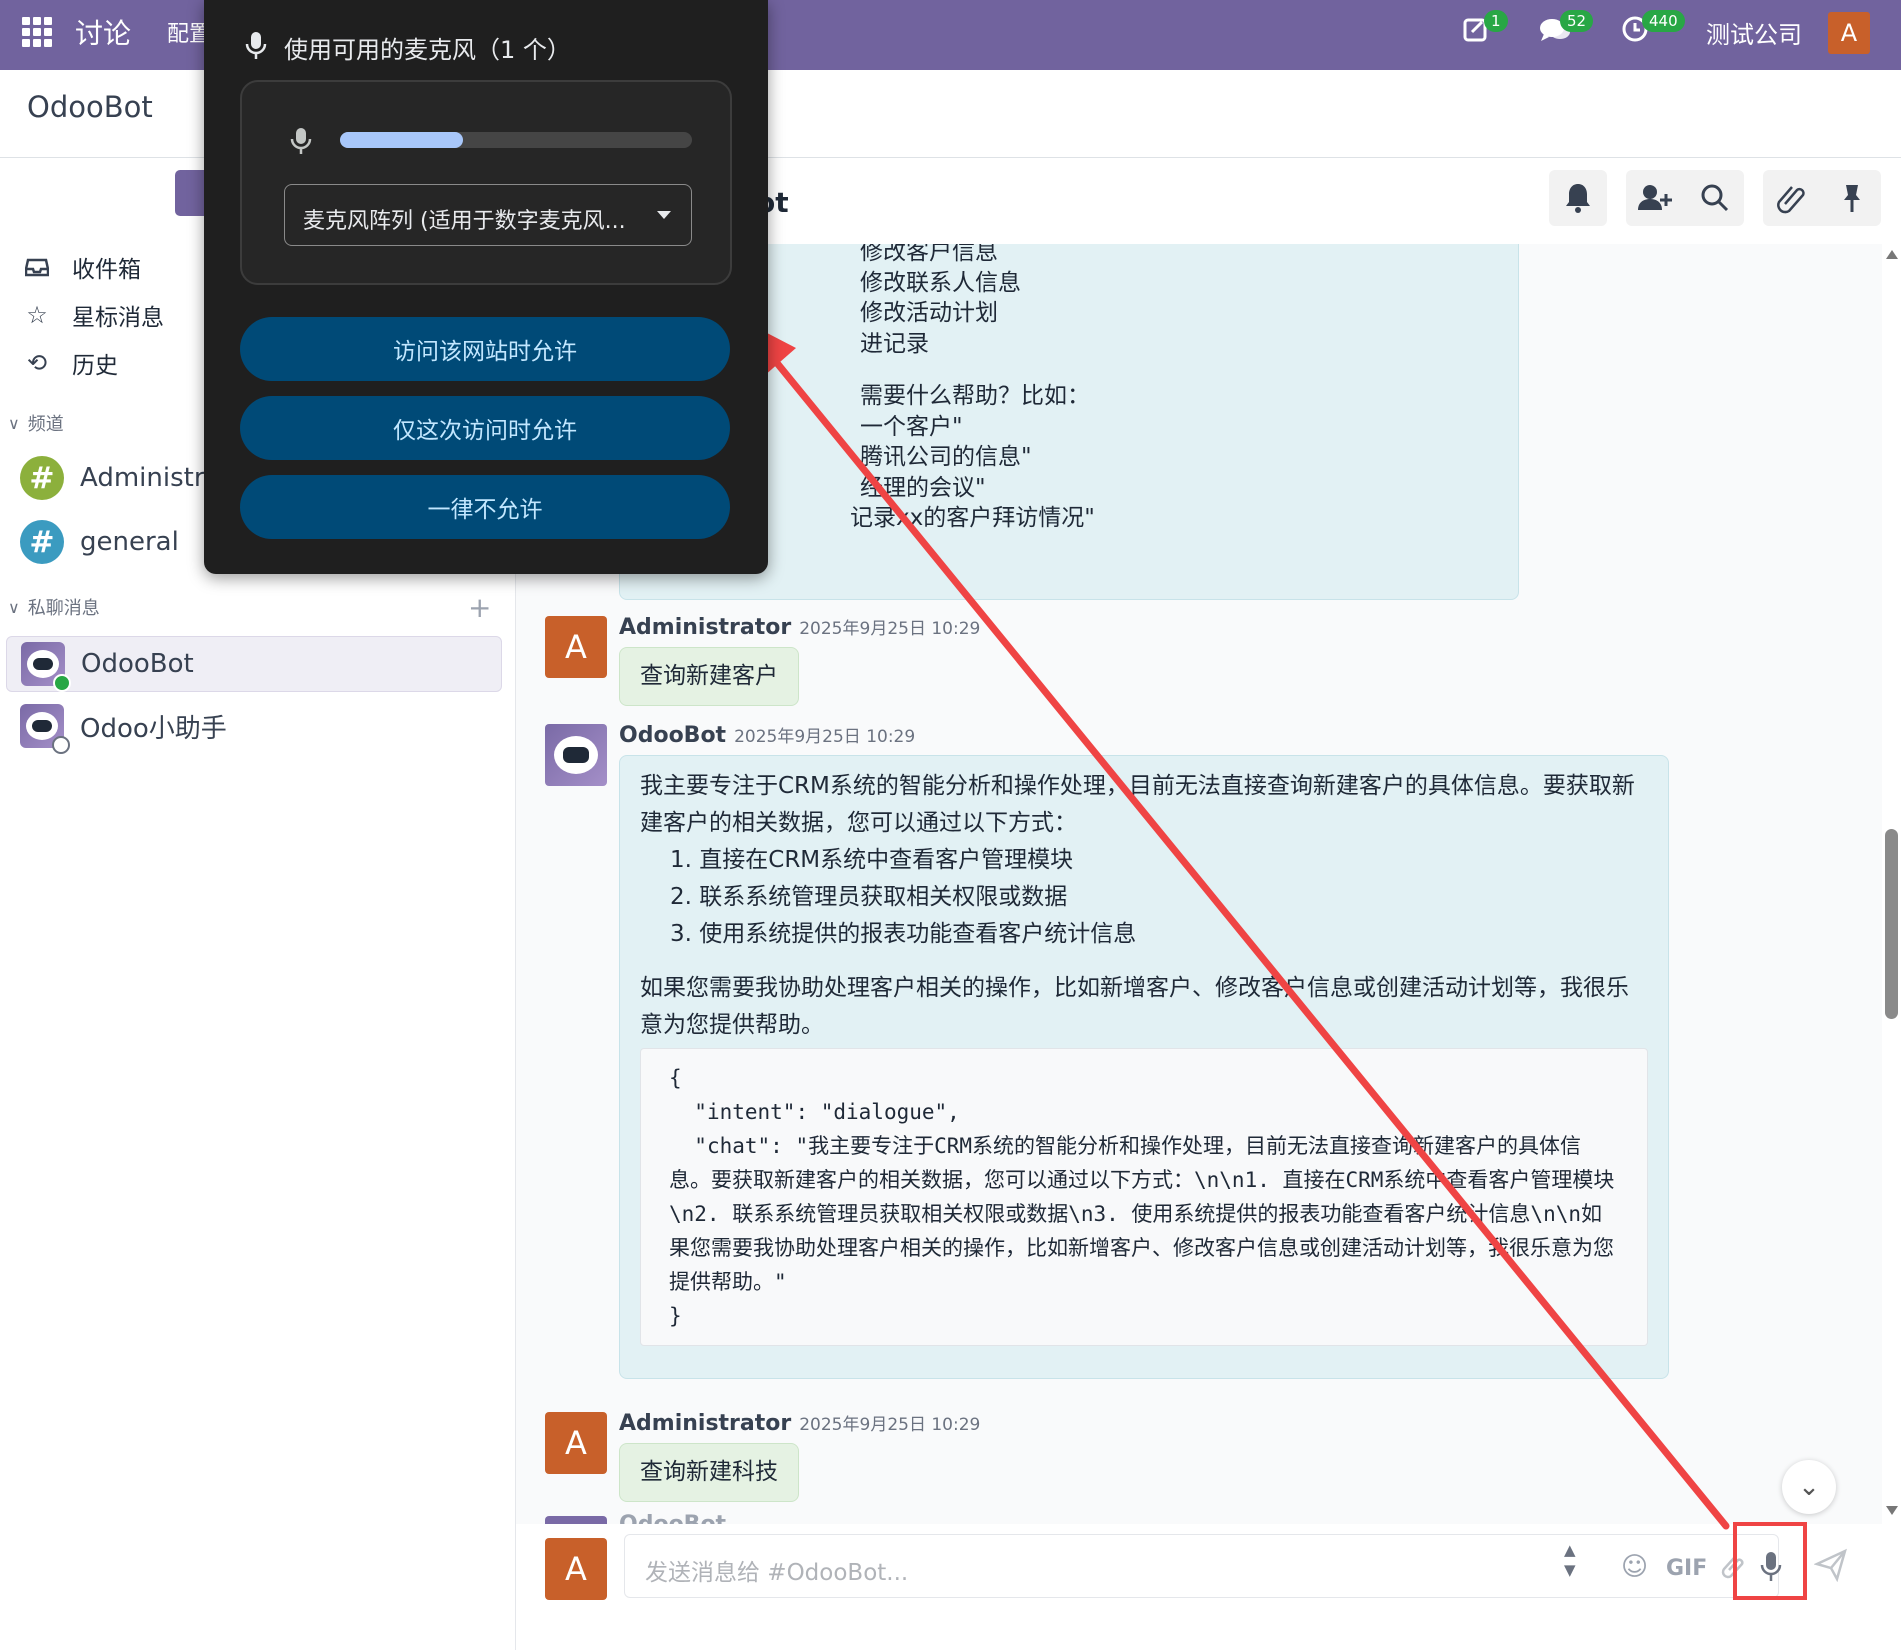 The width and height of the screenshot is (1901, 1650). I want to click on scroll-down-icon, so click(1892, 1510).